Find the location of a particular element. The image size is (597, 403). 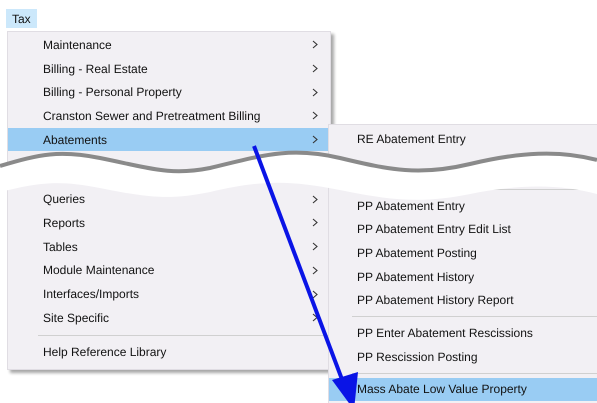

menu-item: PP Abatement History Report is located at coordinates (463, 300).